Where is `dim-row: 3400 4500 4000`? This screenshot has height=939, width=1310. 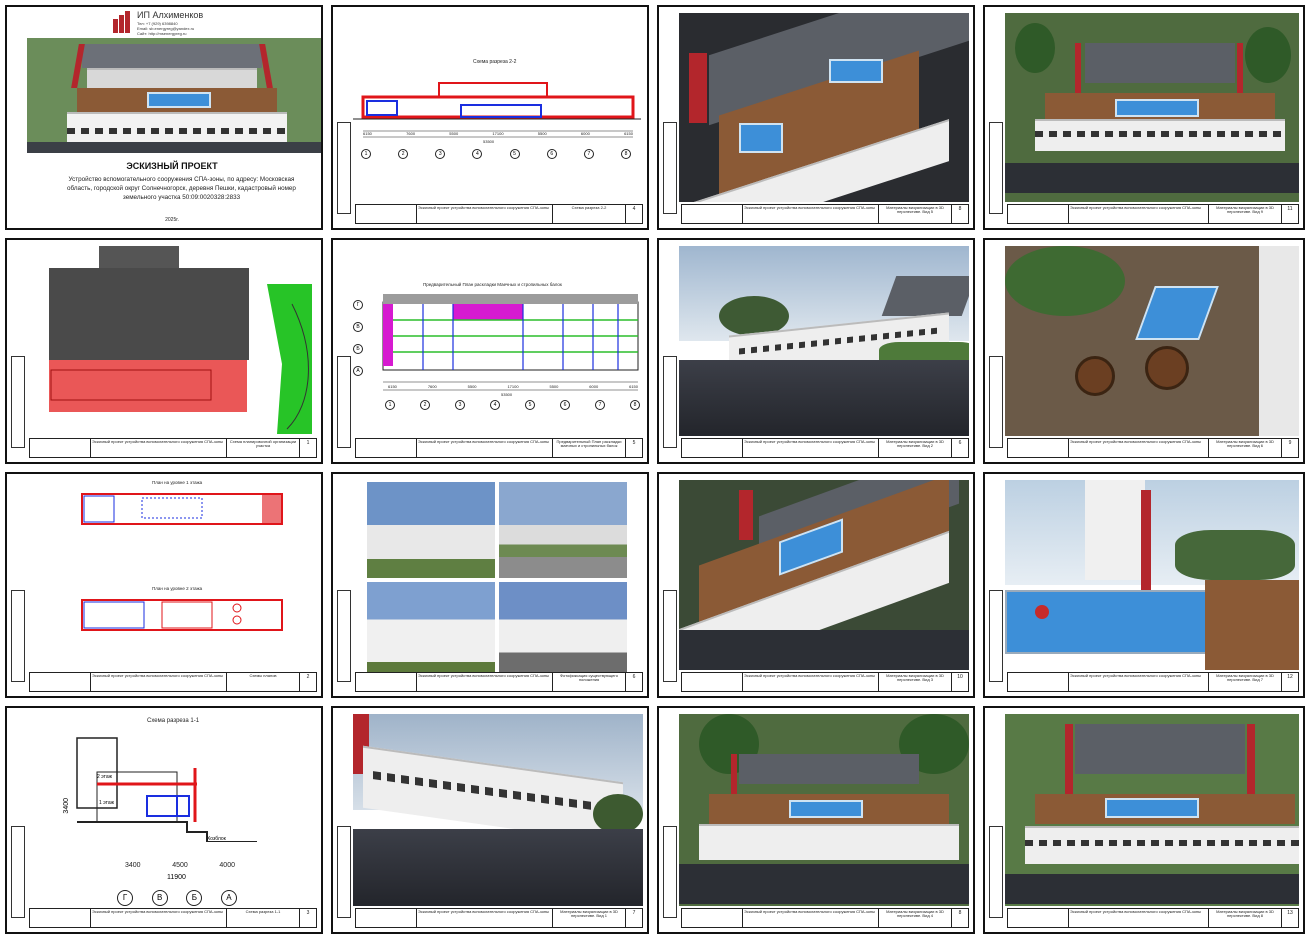
dim-row: 3400 4500 4000 is located at coordinates (180, 865).